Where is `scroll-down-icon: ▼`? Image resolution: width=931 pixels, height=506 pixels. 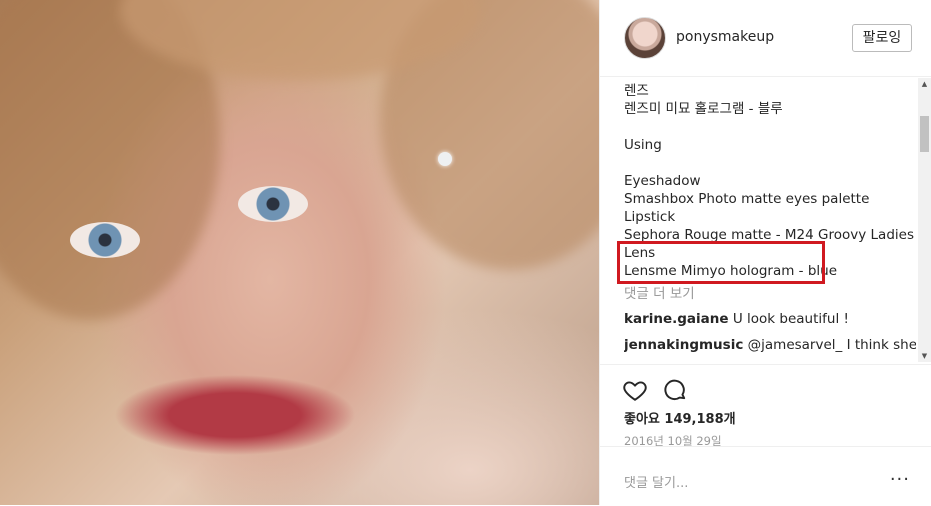
scroll-down-icon: ▼ is located at coordinates (924, 356).